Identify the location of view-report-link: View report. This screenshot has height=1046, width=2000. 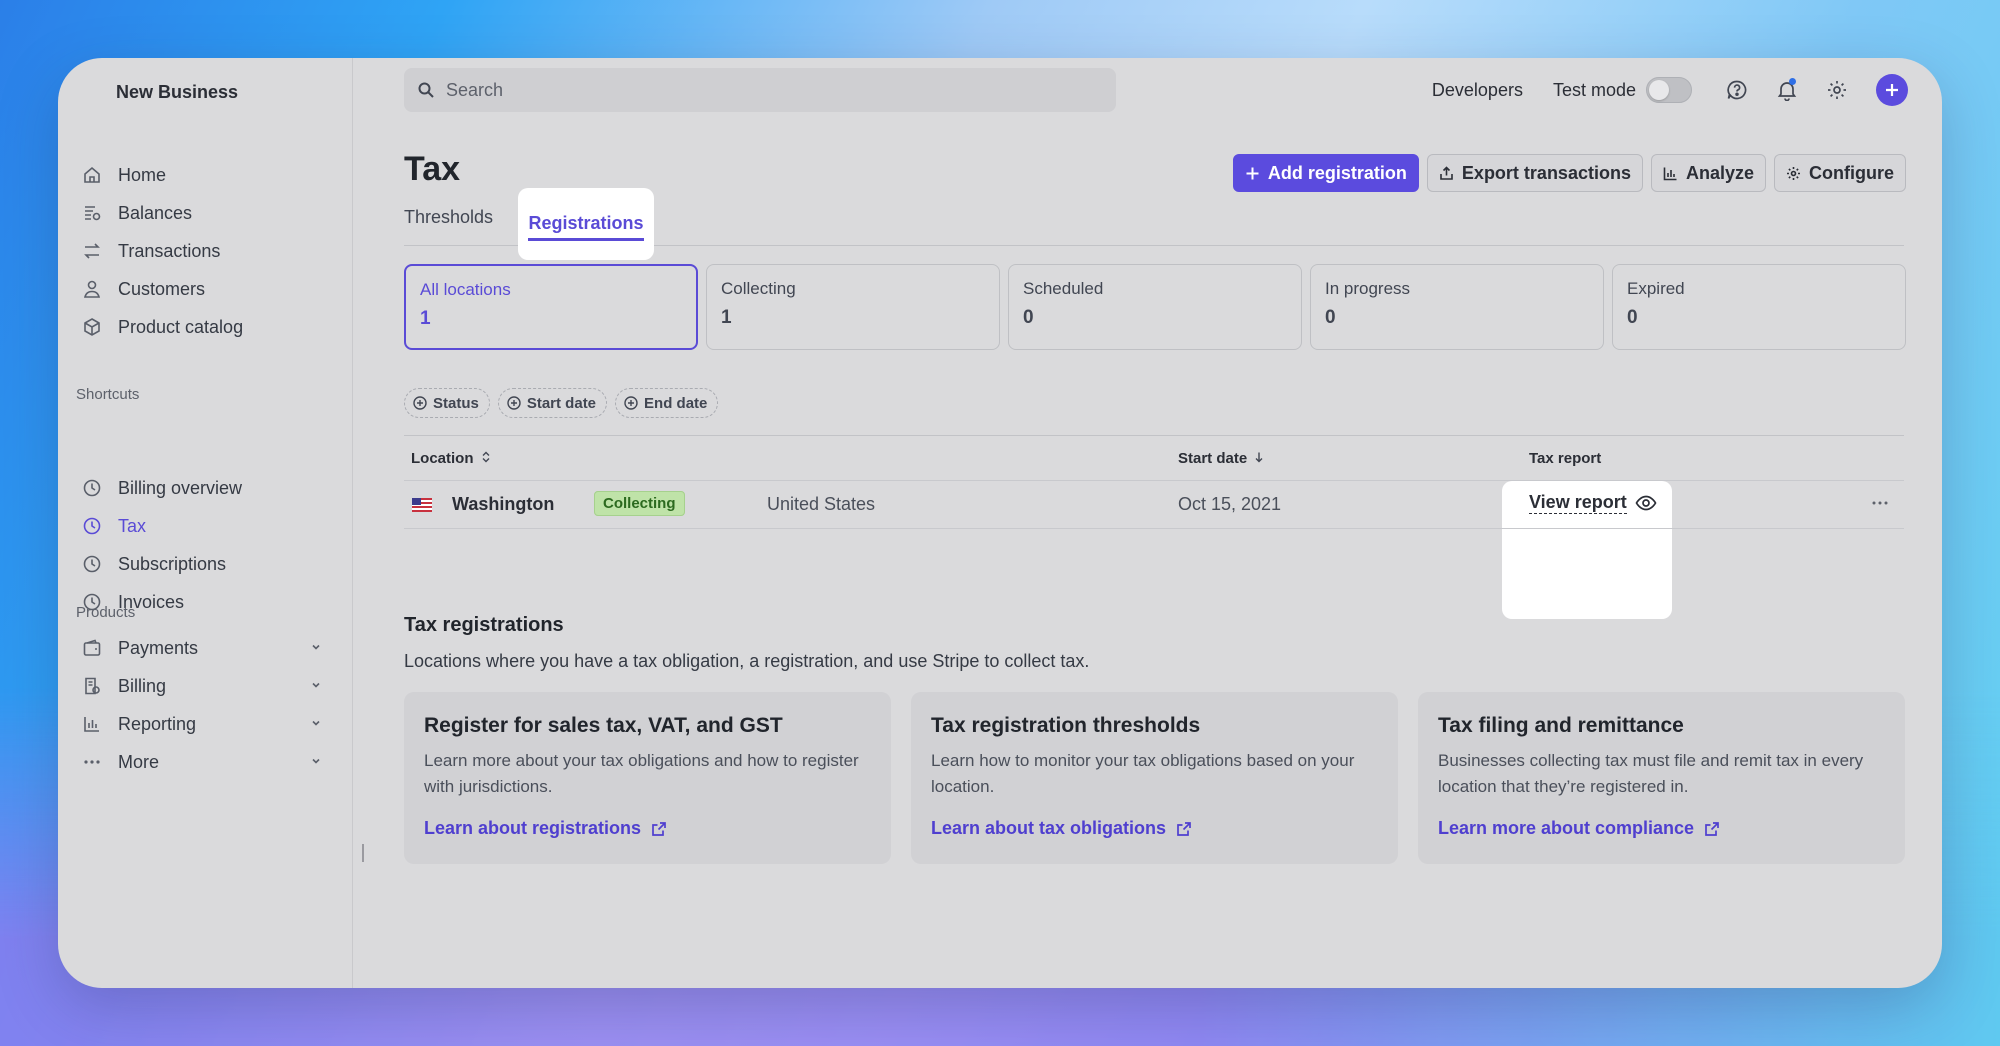
(1593, 503).